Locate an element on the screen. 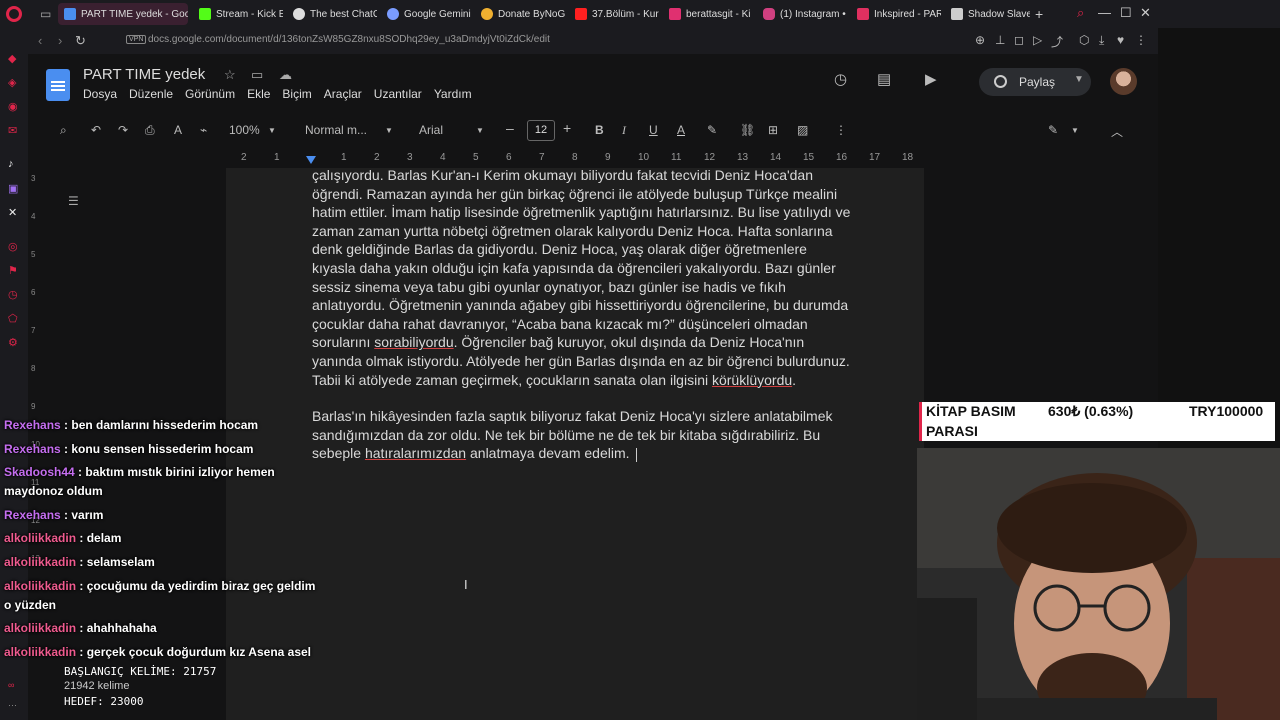 This screenshot has width=1280, height=720. back-icon: ‹ is located at coordinates (40, 40).